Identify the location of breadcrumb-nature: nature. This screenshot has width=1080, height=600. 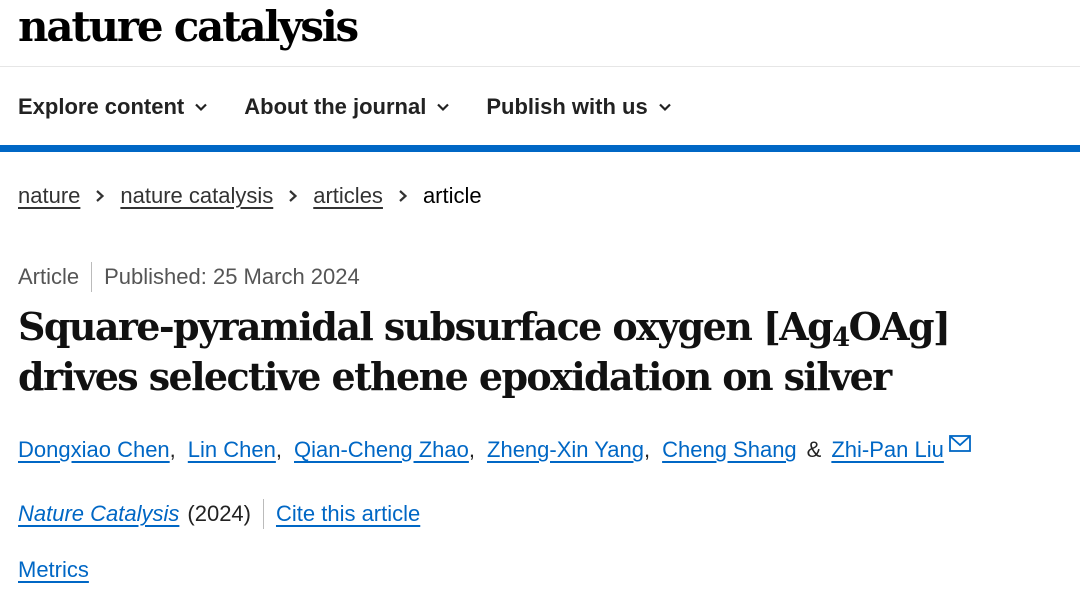
(49, 196).